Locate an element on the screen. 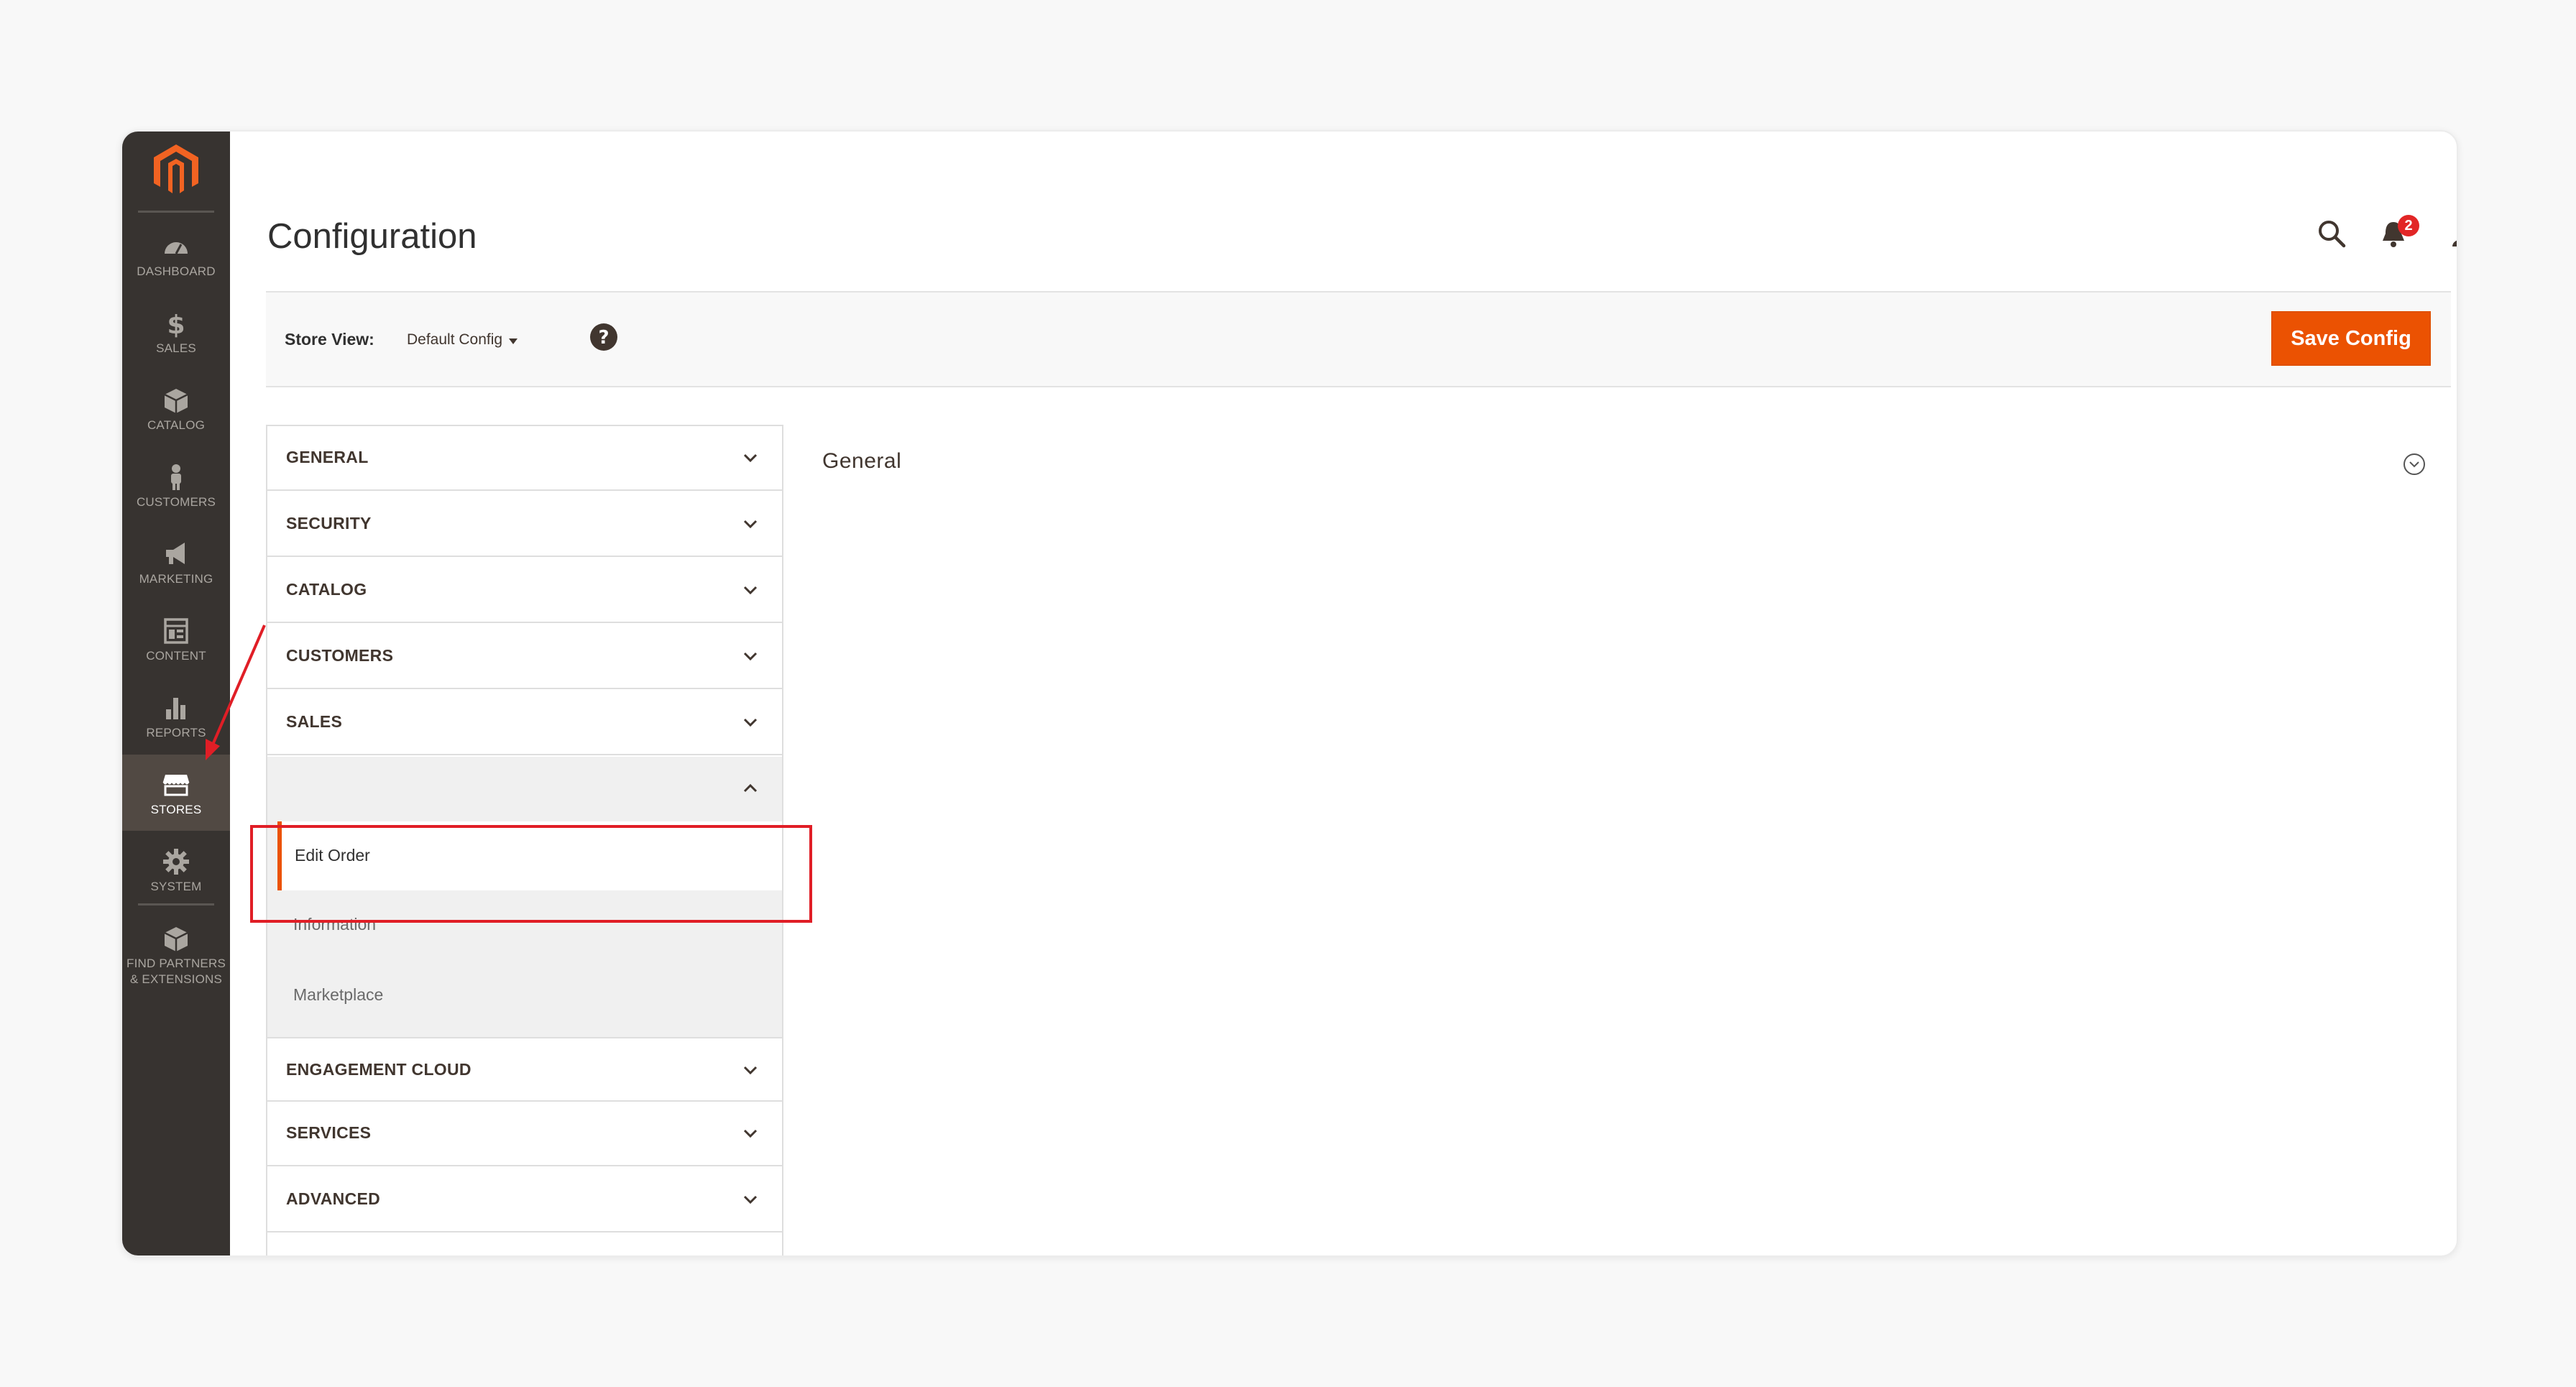  sidebar-item-reports: REPORTS is located at coordinates (176, 716).